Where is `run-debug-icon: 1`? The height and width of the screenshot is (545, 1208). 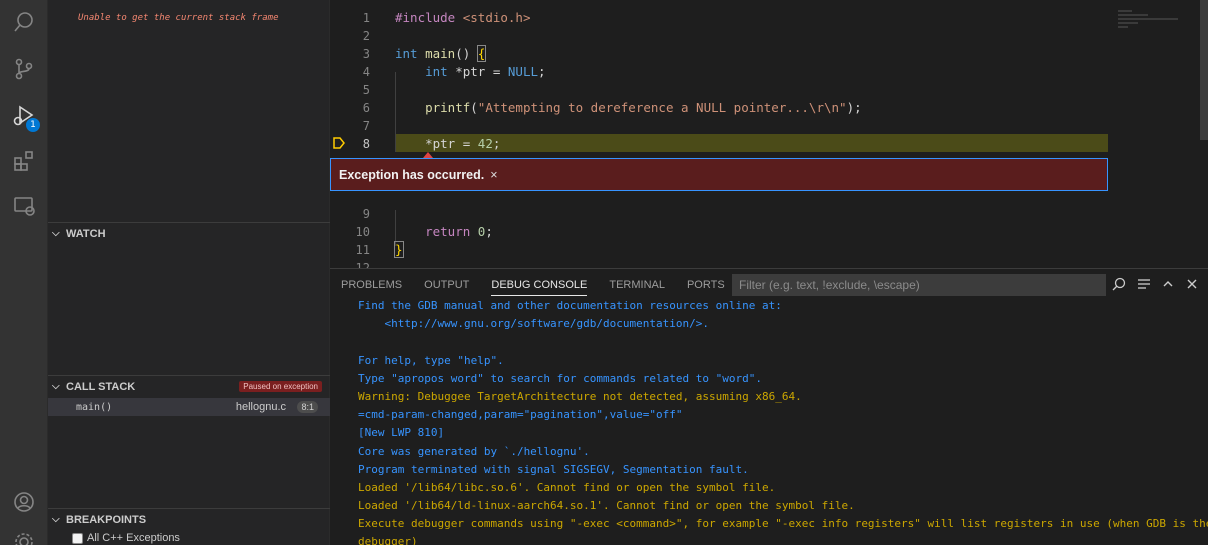 run-debug-icon: 1 is located at coordinates (25, 117).